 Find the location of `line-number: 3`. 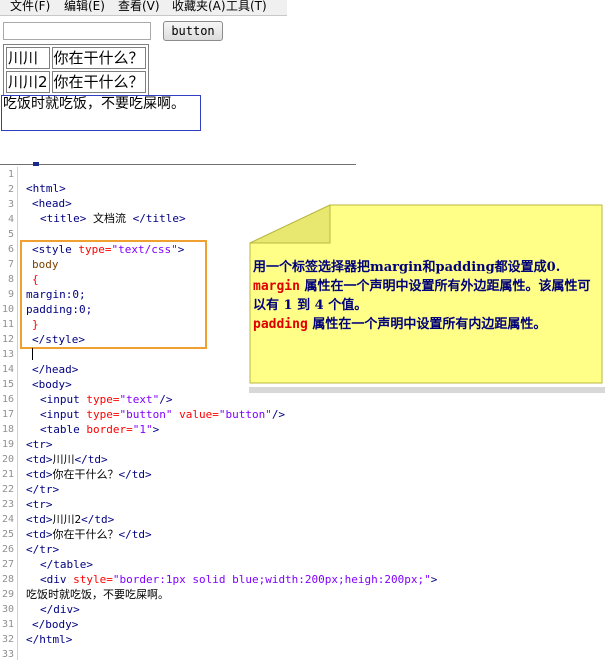

line-number: 3 is located at coordinates (10, 204).